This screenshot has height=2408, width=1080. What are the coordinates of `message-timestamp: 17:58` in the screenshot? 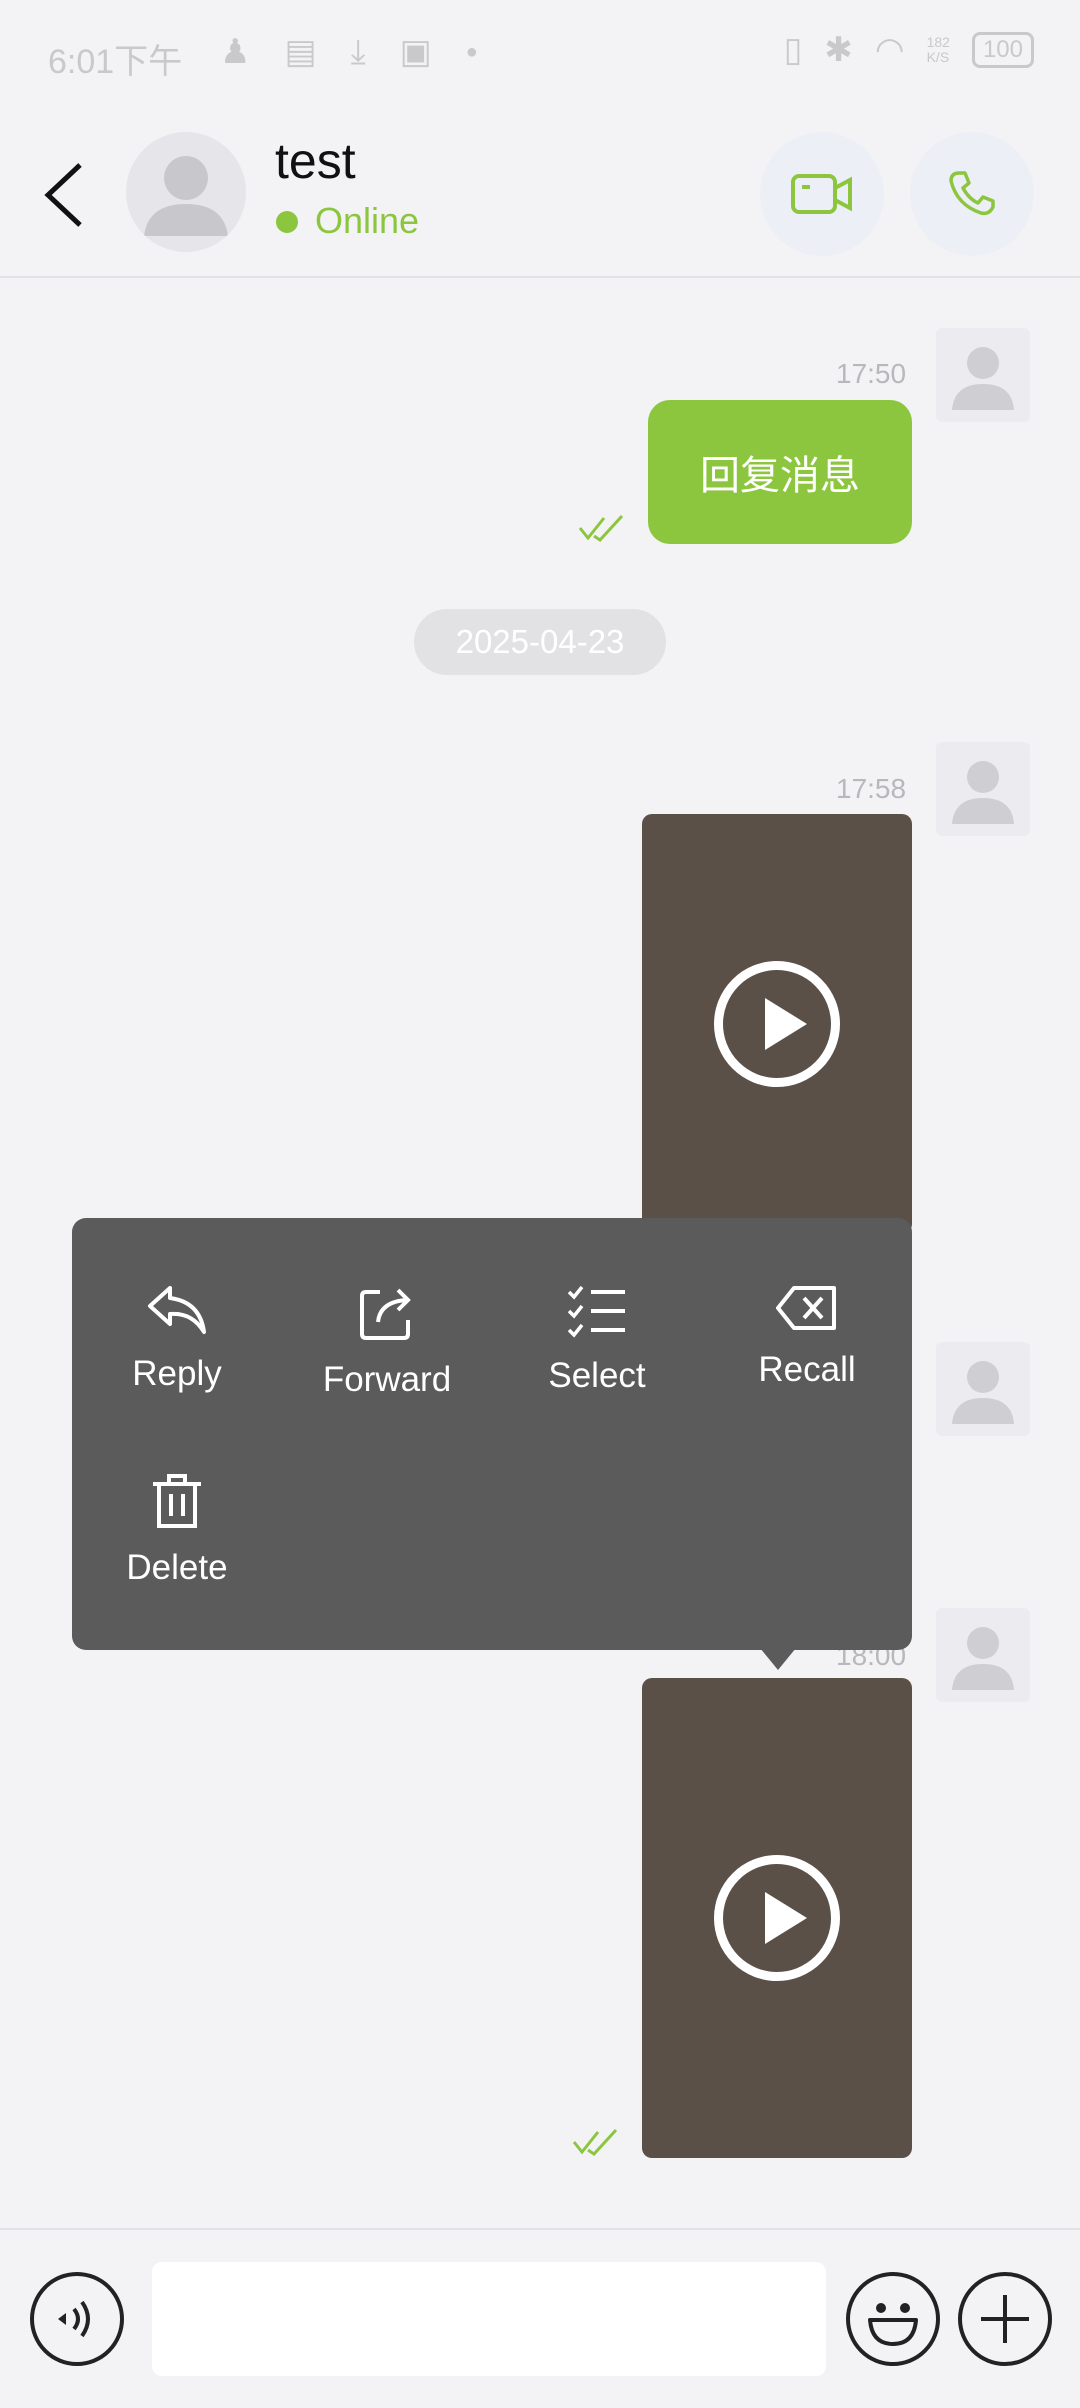 It's located at (871, 788).